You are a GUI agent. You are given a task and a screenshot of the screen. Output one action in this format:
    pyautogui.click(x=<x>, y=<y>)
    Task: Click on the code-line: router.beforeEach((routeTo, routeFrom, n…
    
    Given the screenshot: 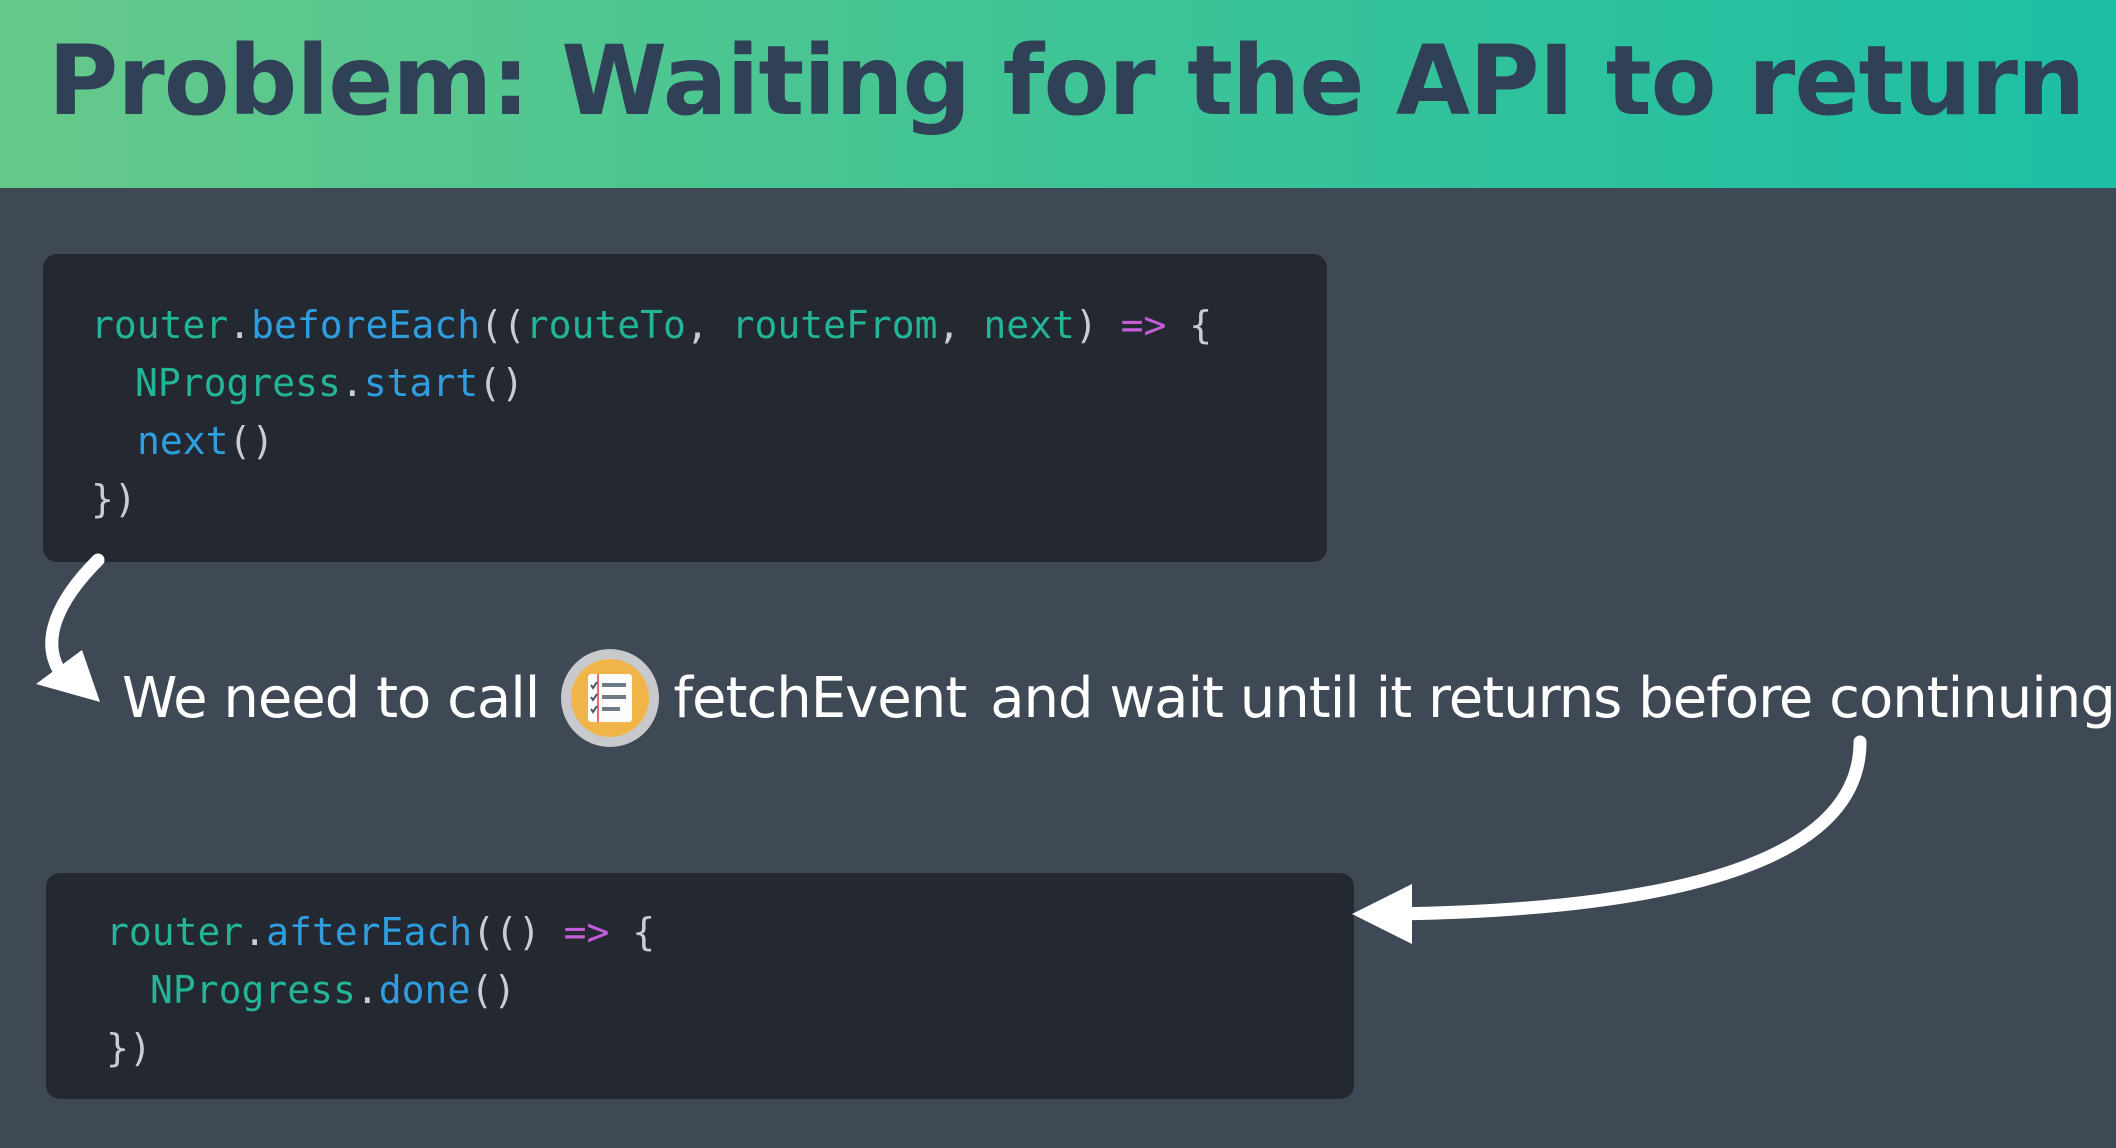 What is the action you would take?
    pyautogui.click(x=709, y=325)
    